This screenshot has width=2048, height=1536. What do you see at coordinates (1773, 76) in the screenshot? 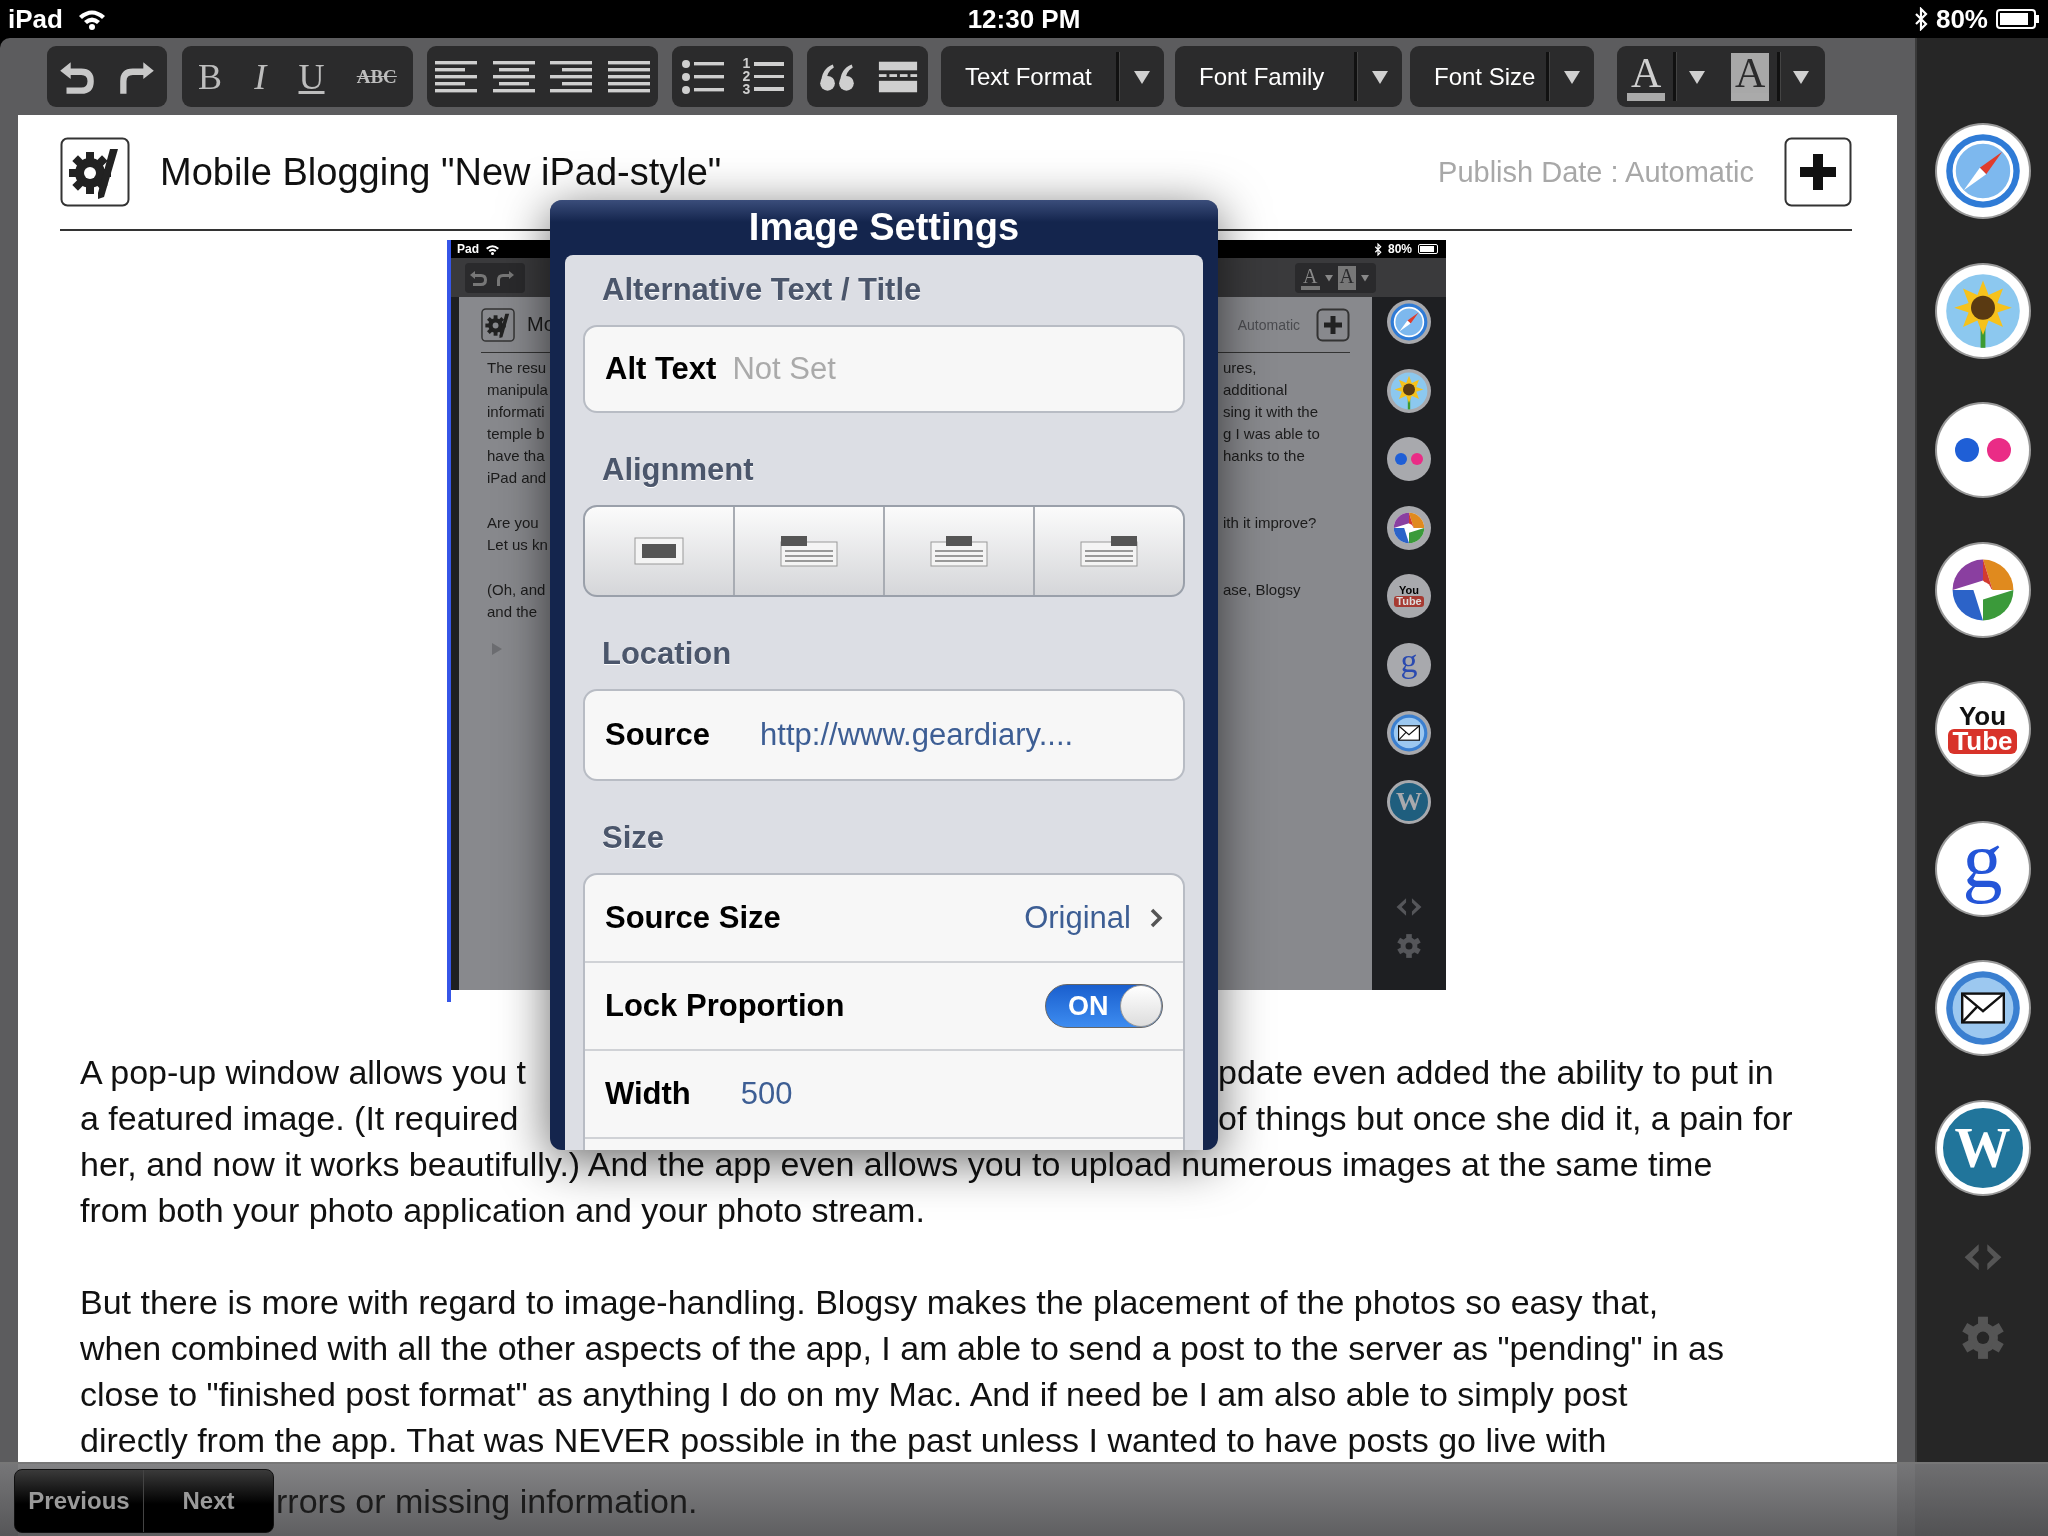
I see `highlight-color-button: A` at bounding box center [1773, 76].